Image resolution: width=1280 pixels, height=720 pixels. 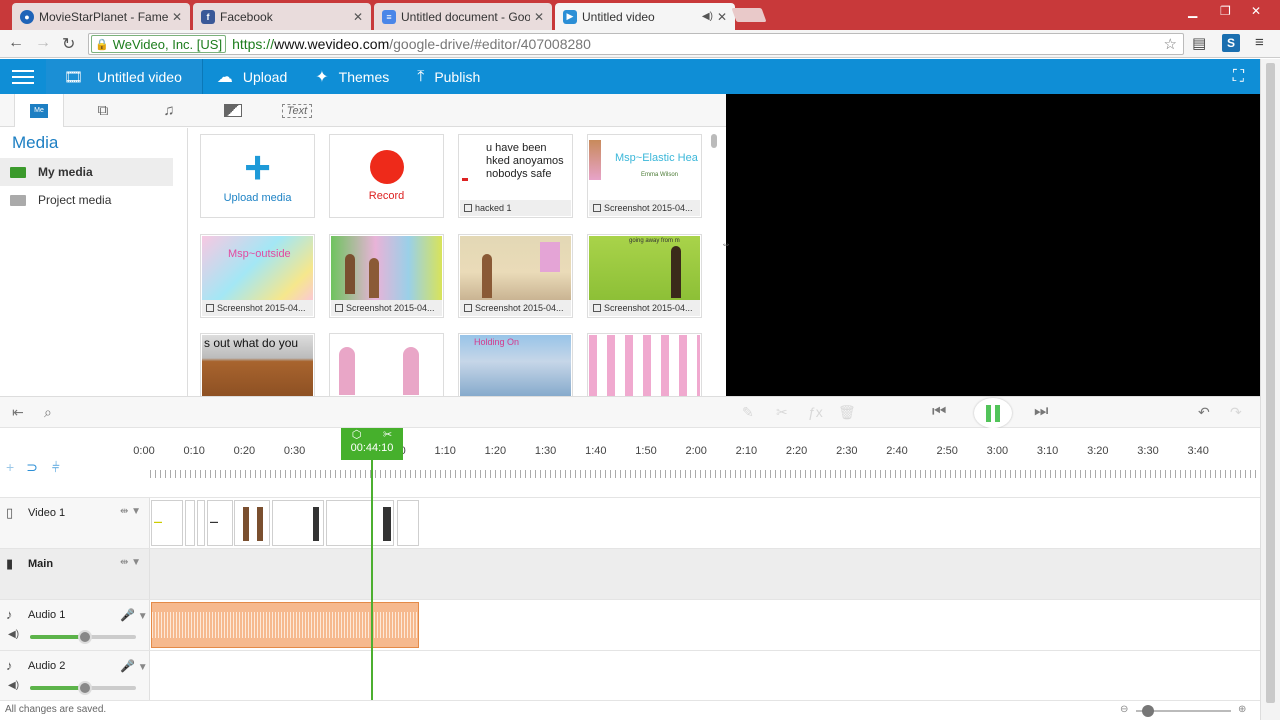 I want to click on sidebar-item-my-media: My media, so click(x=86, y=172).